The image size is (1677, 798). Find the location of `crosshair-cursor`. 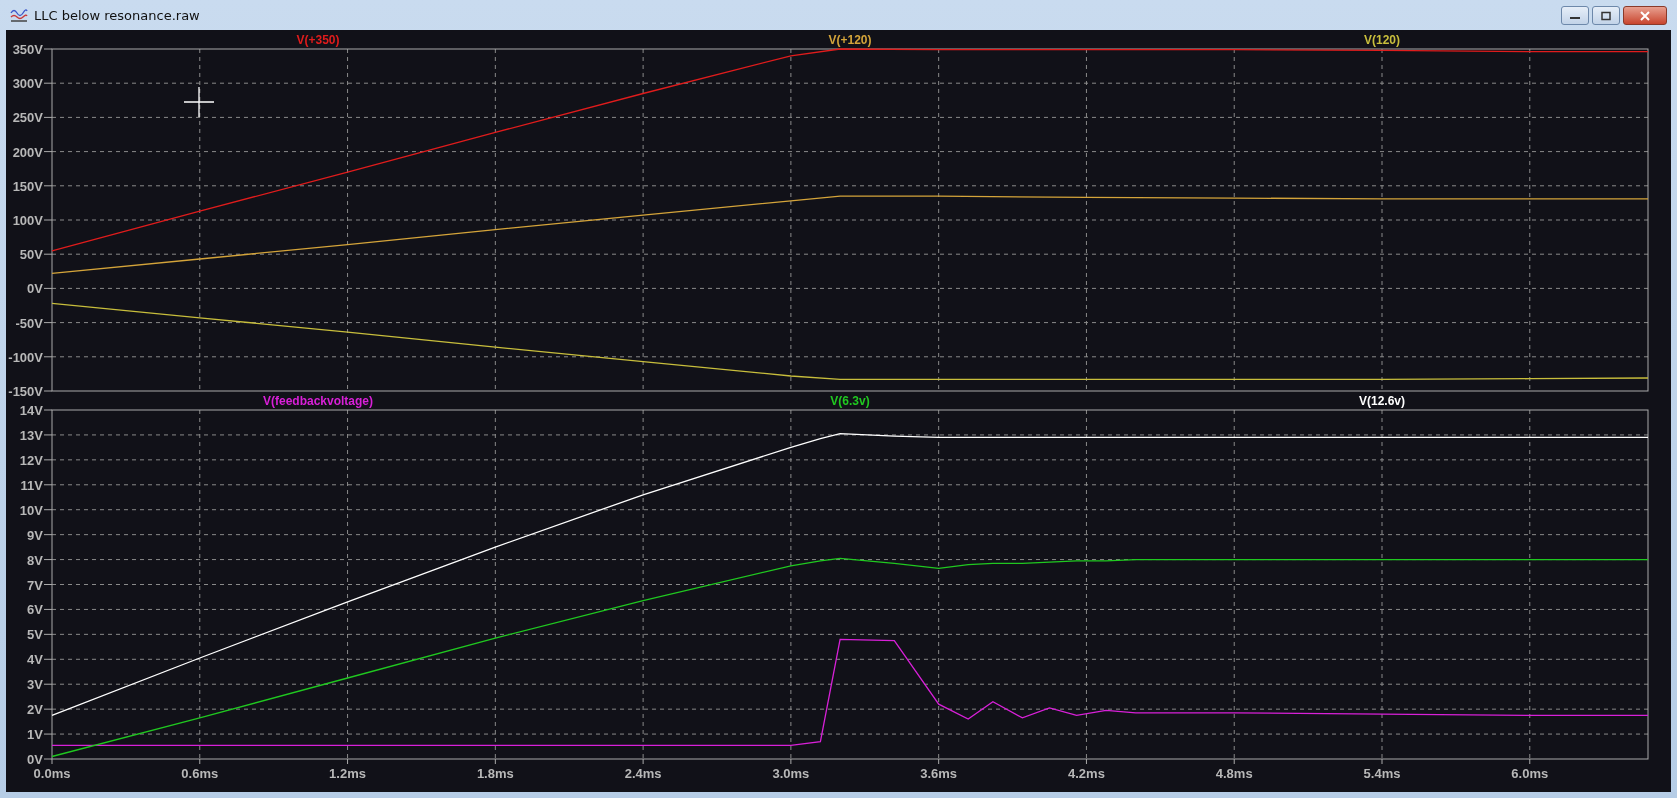

crosshair-cursor is located at coordinates (199, 102).